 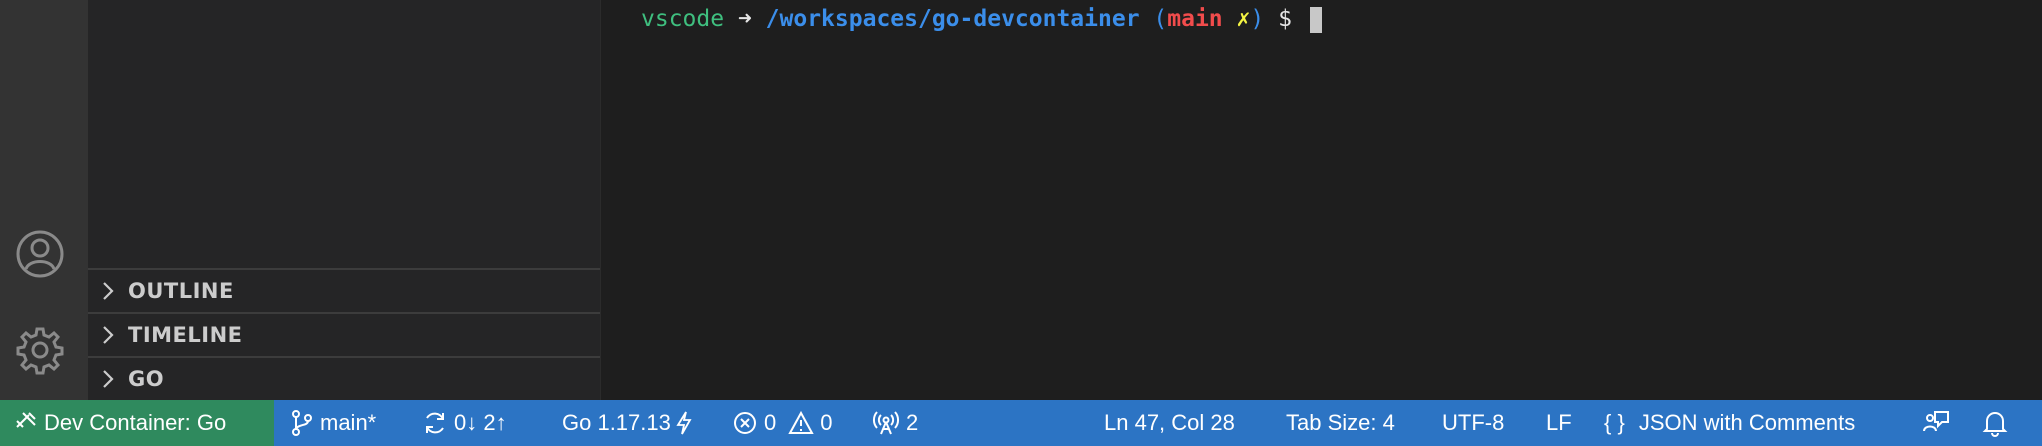 I want to click on eol-indicator: LF, so click(x=1559, y=423).